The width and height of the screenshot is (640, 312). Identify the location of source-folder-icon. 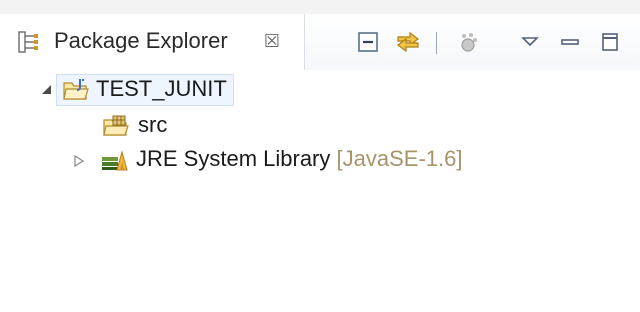
(116, 125).